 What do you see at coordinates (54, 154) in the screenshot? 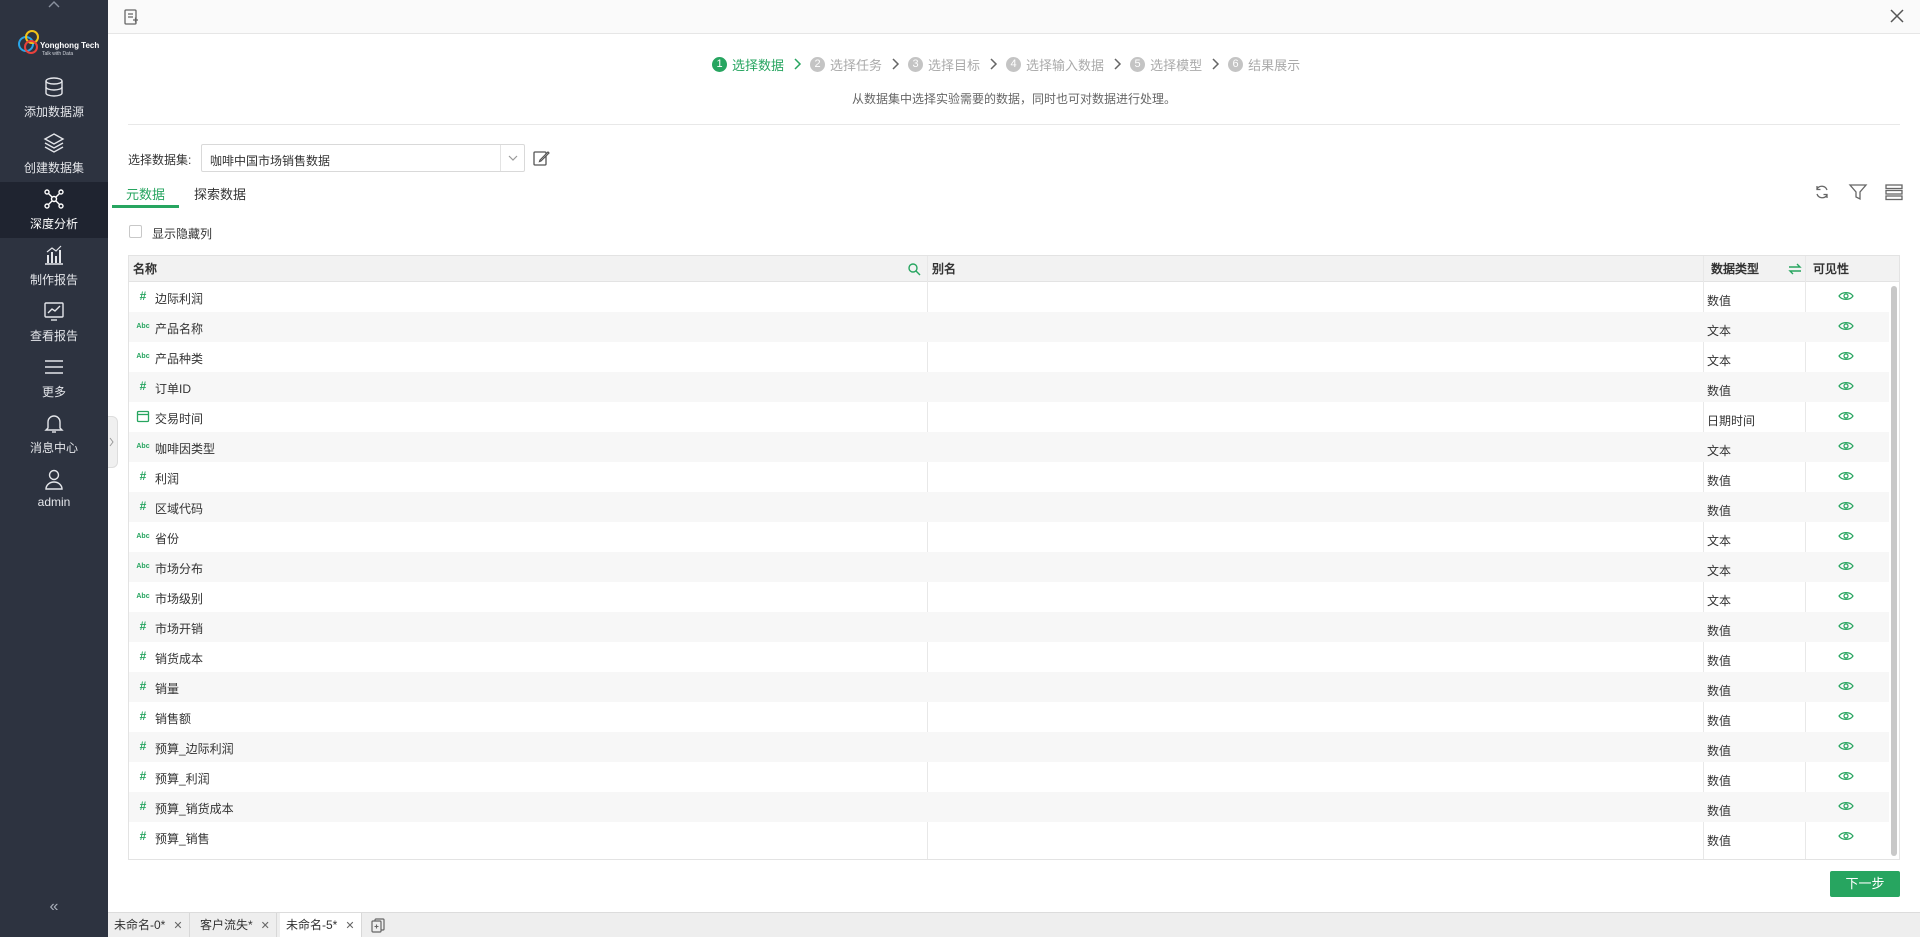
I see `nav-create-dataset: 创建数据集` at bounding box center [54, 154].